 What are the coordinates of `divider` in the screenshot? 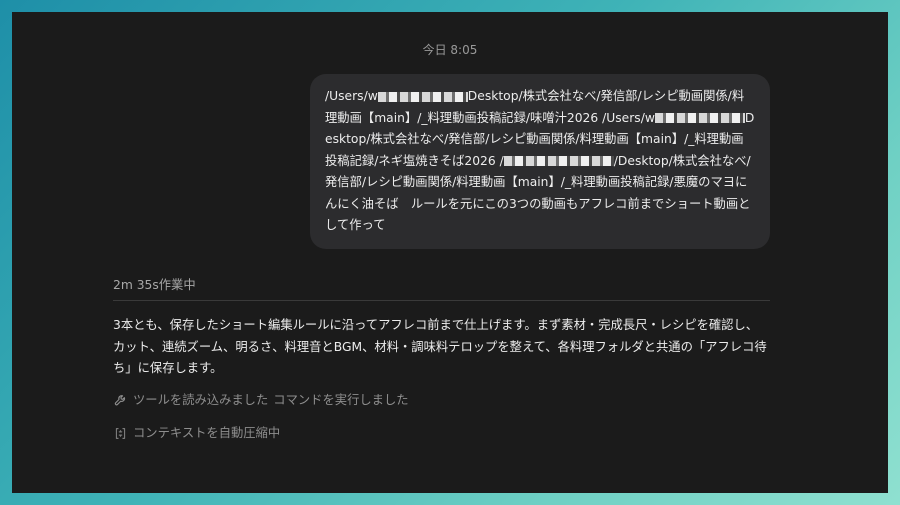 It's located at (441, 300).